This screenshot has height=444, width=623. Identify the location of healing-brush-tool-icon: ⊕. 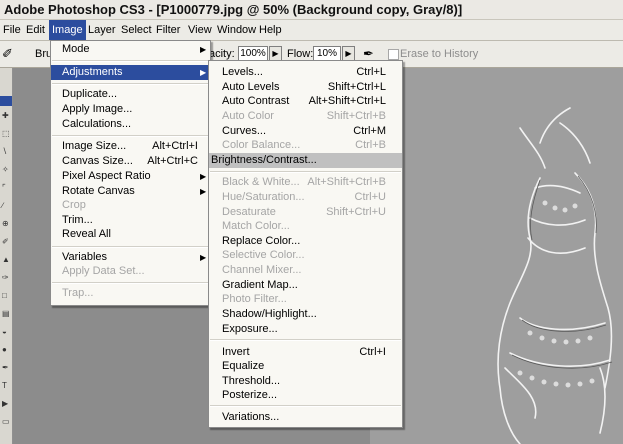
(6, 224).